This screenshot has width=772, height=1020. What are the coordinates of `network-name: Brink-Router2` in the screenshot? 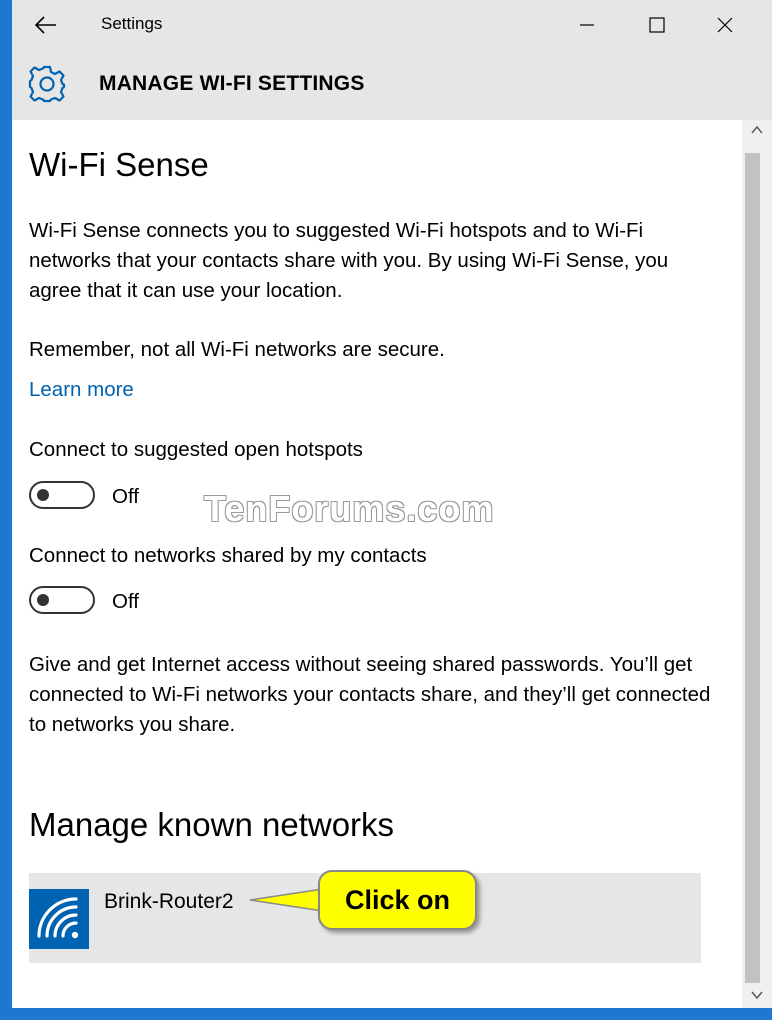 It's located at (169, 901).